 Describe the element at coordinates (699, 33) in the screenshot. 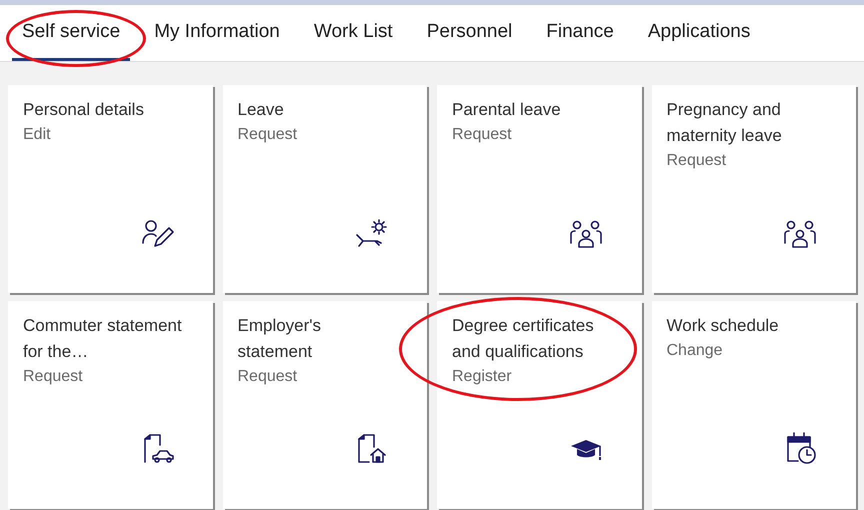

I see `tab: Applications` at that location.